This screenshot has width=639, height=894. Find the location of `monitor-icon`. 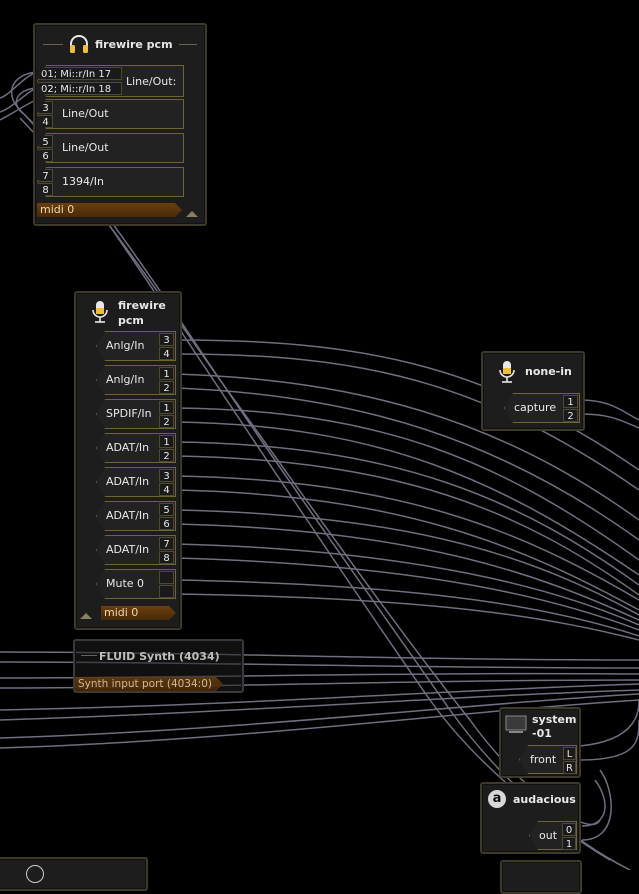

monitor-icon is located at coordinates (516, 724).